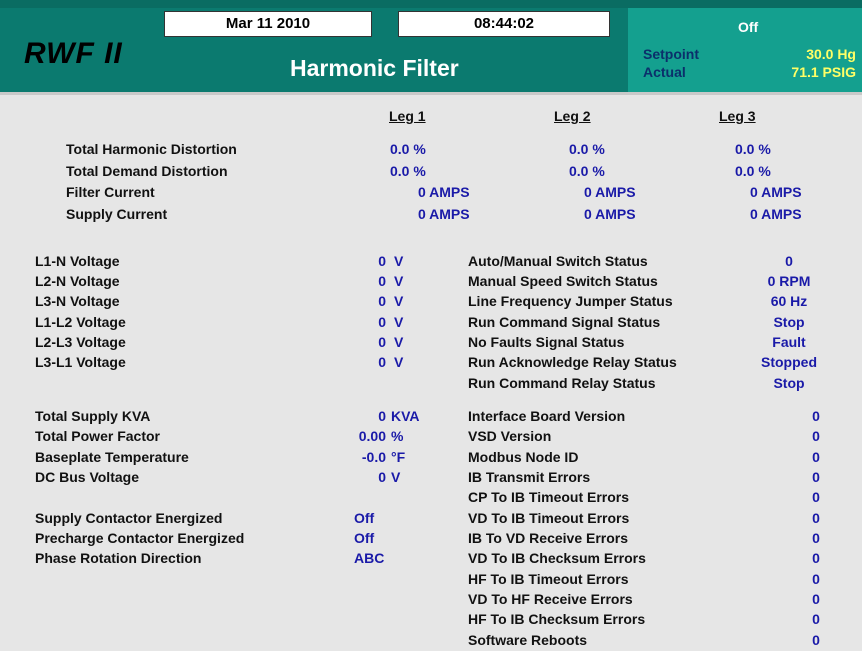 The width and height of the screenshot is (862, 651). Describe the element at coordinates (547, 416) in the screenshot. I see `board-label: Interface Board Version` at that location.